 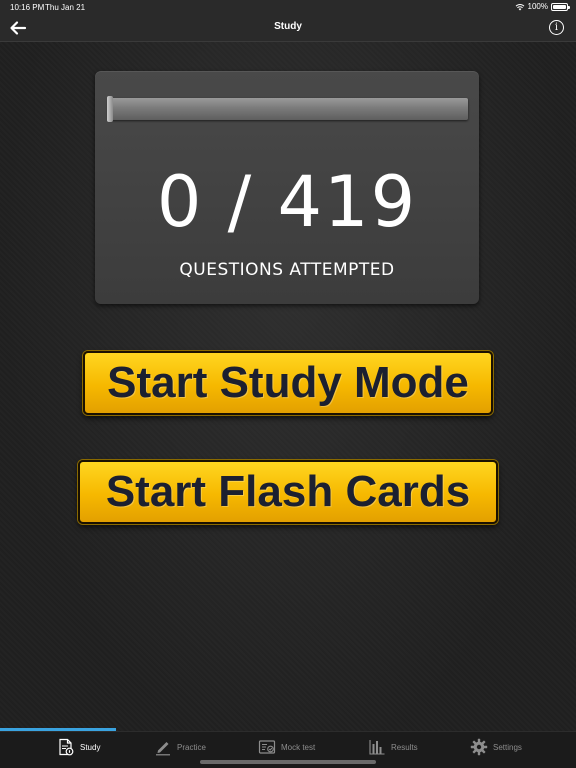 I want to click on wifi-icon, so click(x=519, y=6).